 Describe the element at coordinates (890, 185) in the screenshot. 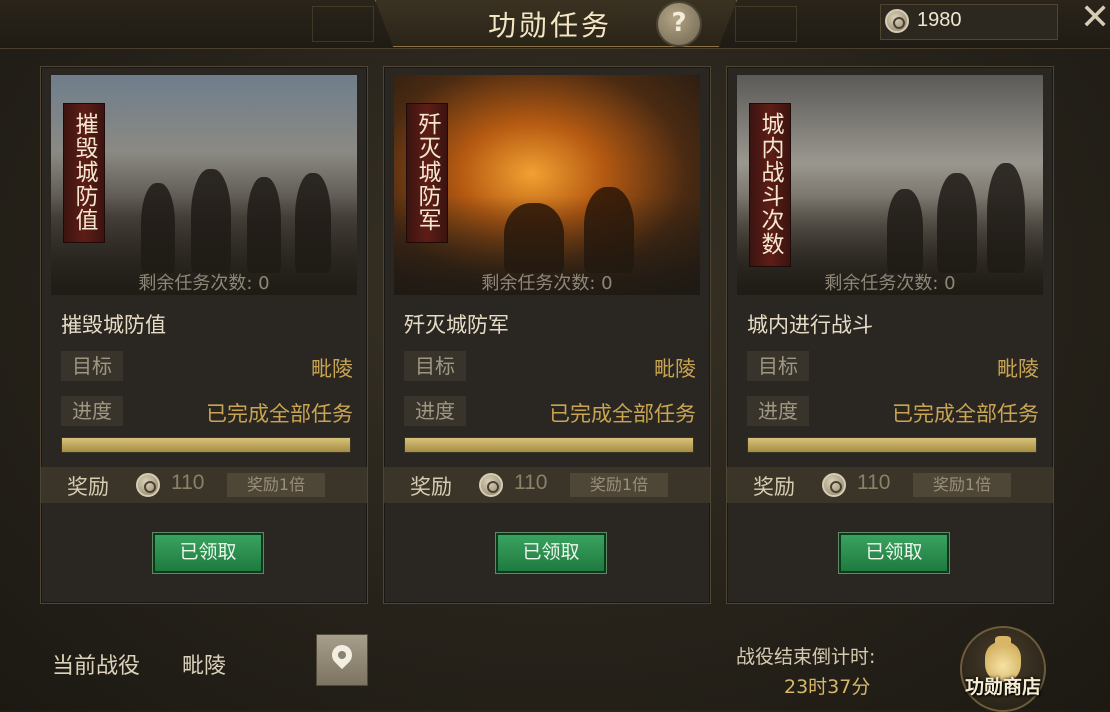

I see `task-image: 城内战斗次数 剩余任务次数: 0` at that location.